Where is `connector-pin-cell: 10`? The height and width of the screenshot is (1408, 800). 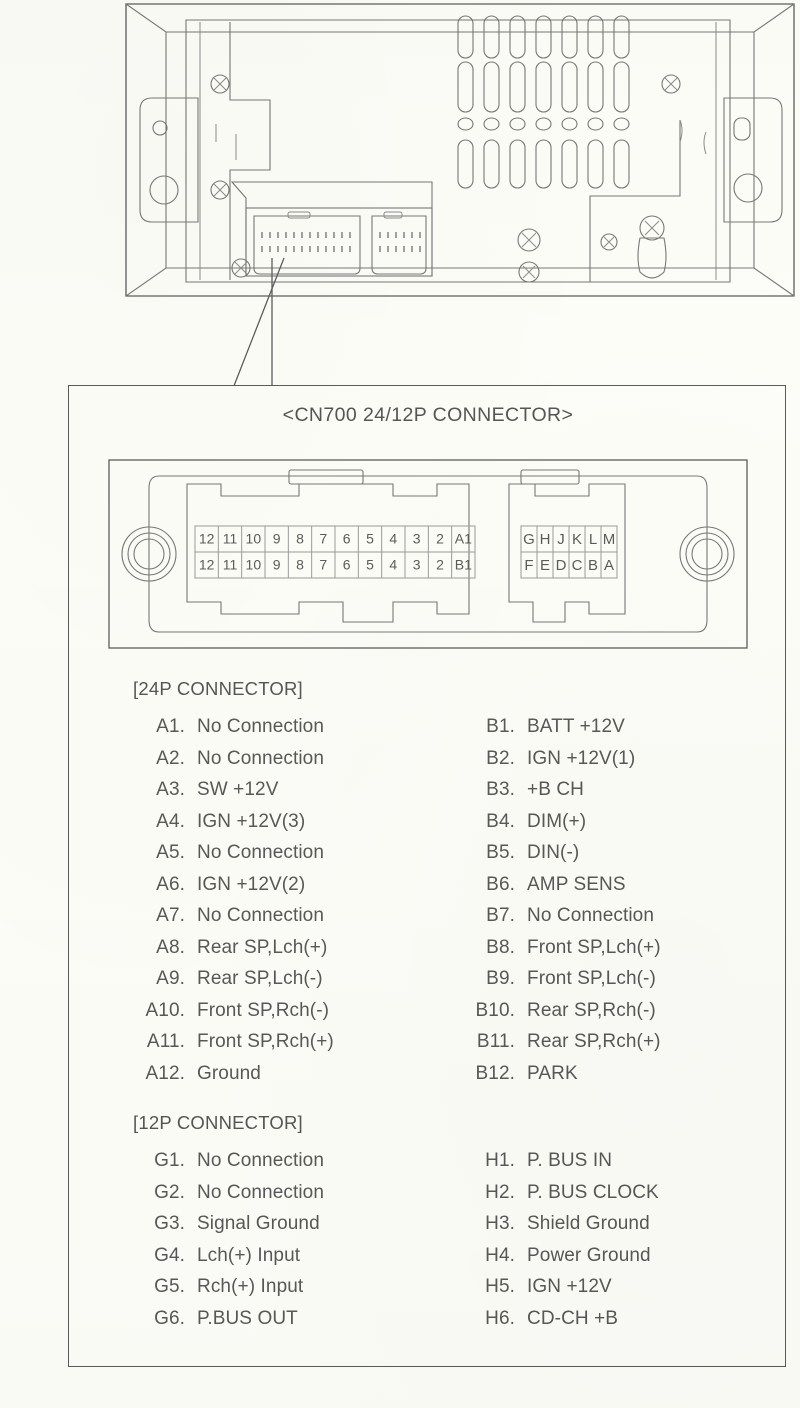 connector-pin-cell: 10 is located at coordinates (254, 539).